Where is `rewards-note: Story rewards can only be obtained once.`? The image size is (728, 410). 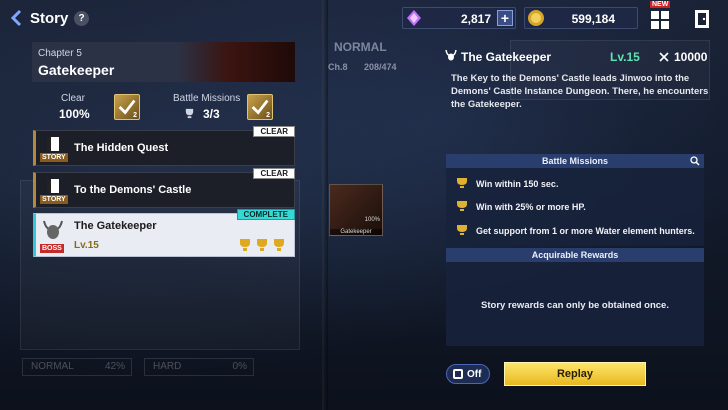 rewards-note: Story rewards can only be obtained once. is located at coordinates (575, 305).